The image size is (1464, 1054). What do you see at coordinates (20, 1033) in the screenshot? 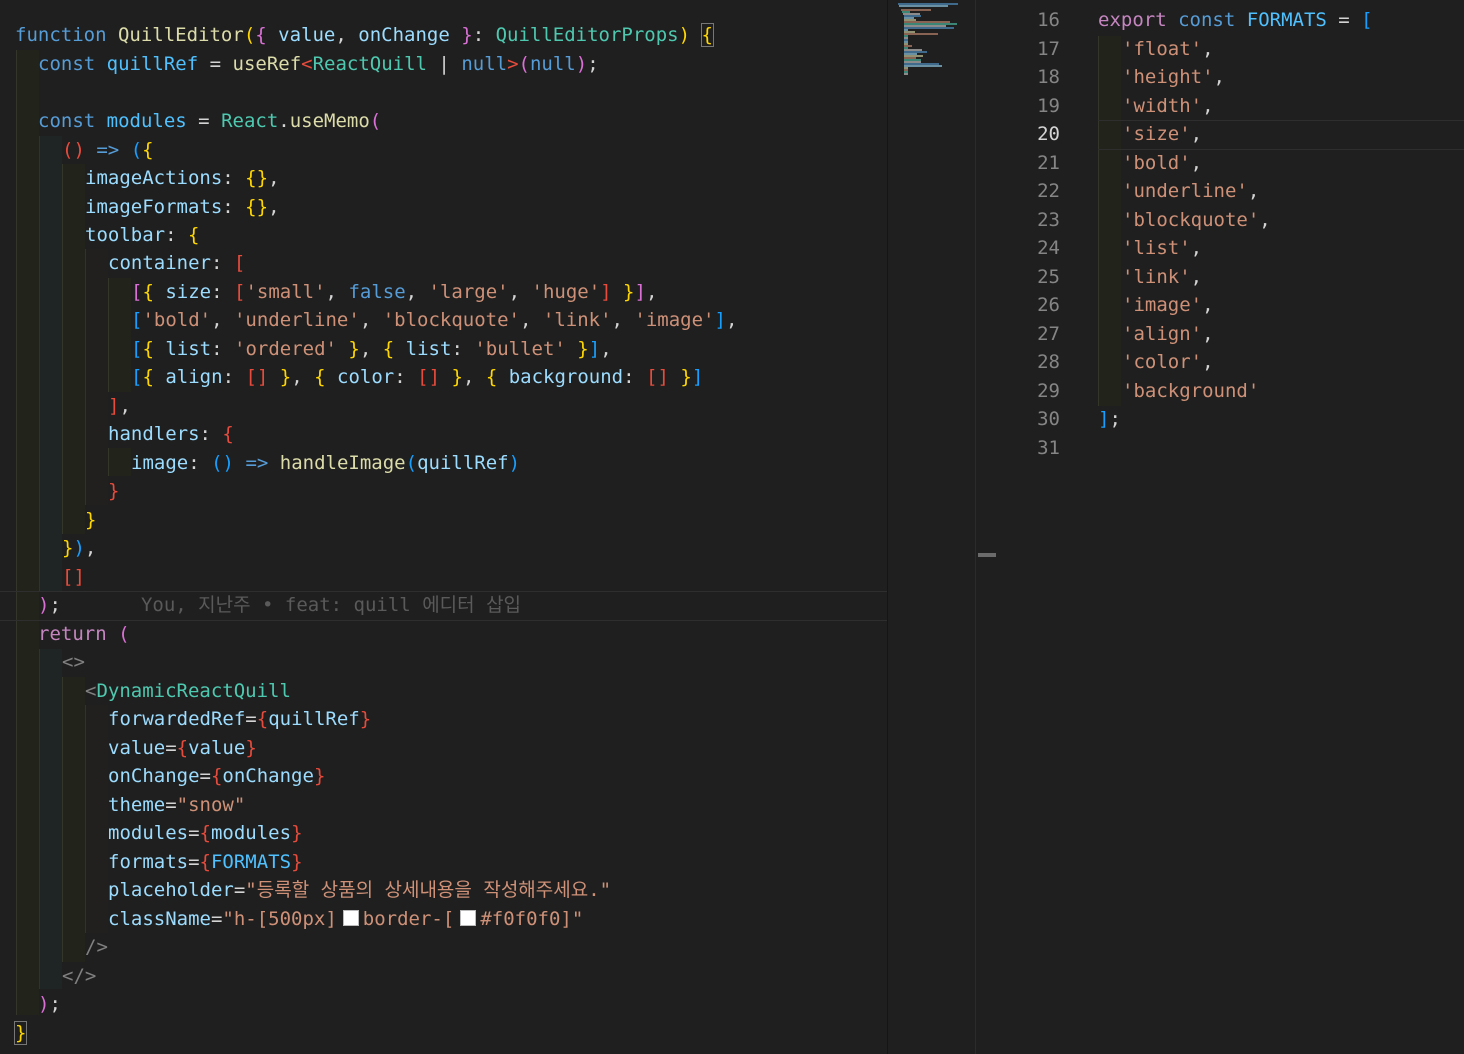
I see `code-line-function-close: }` at bounding box center [20, 1033].